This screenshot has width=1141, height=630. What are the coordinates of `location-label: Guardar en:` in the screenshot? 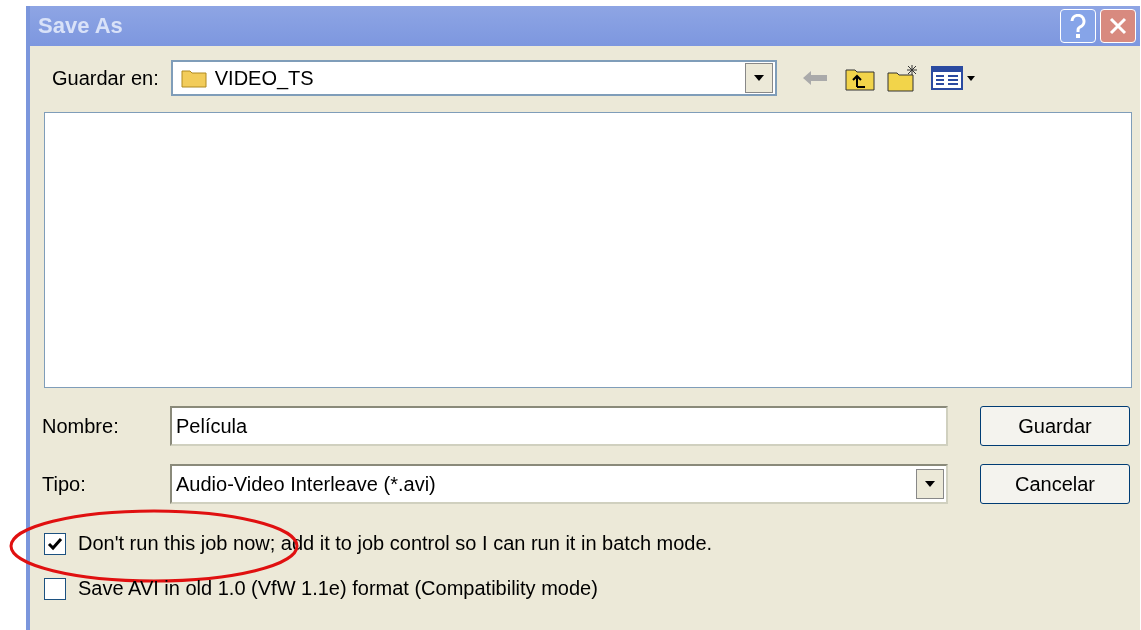 It's located at (105, 78).